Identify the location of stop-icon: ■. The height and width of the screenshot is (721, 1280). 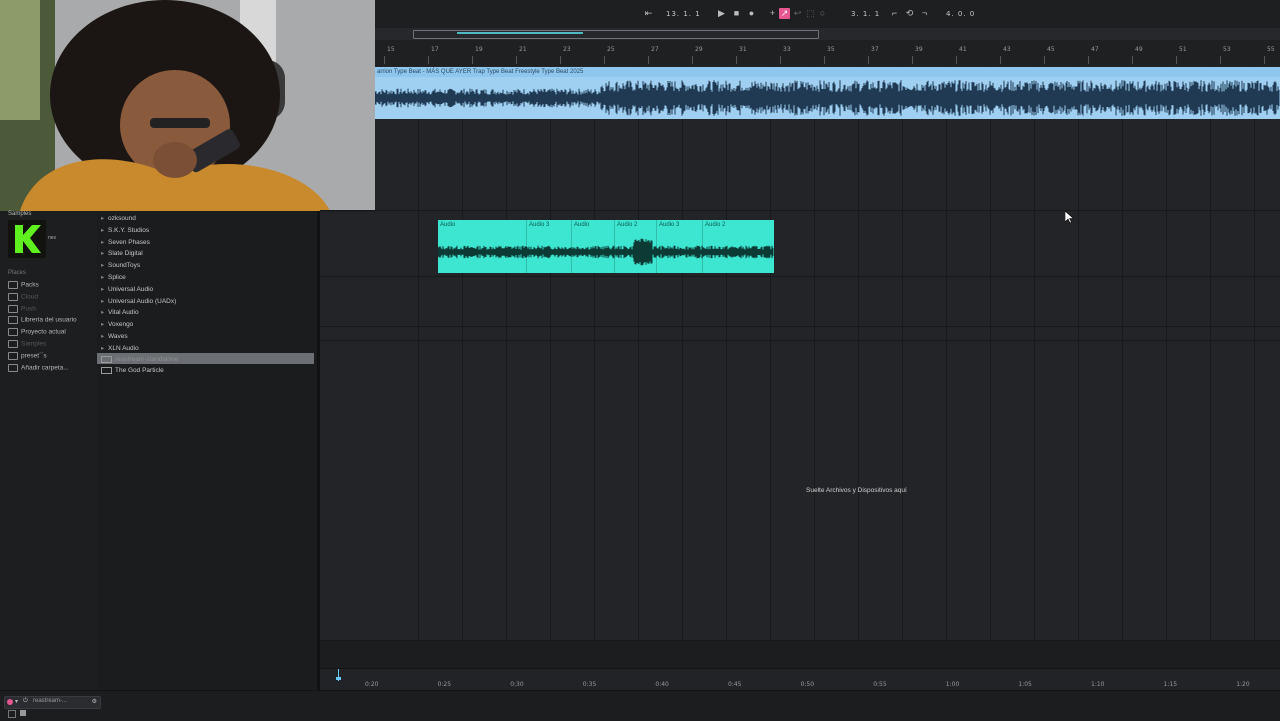
(736, 13).